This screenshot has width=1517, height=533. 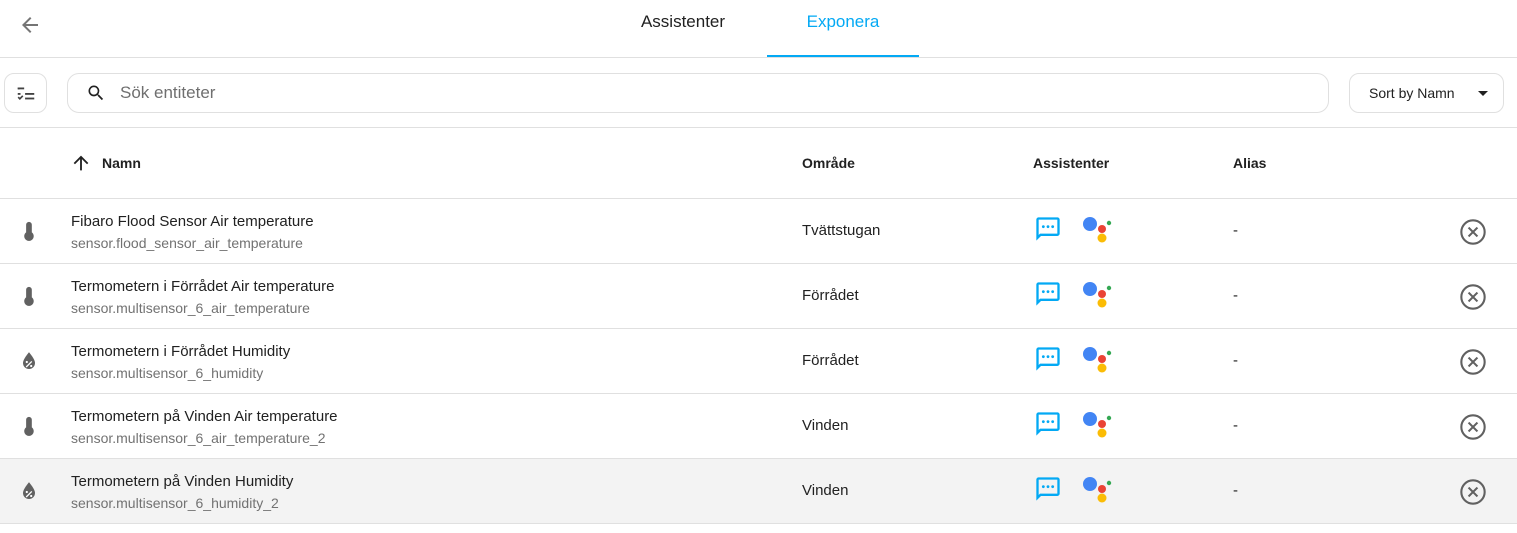 What do you see at coordinates (204, 416) in the screenshot?
I see `entity-name: Termometern på Vinden Air temperature` at bounding box center [204, 416].